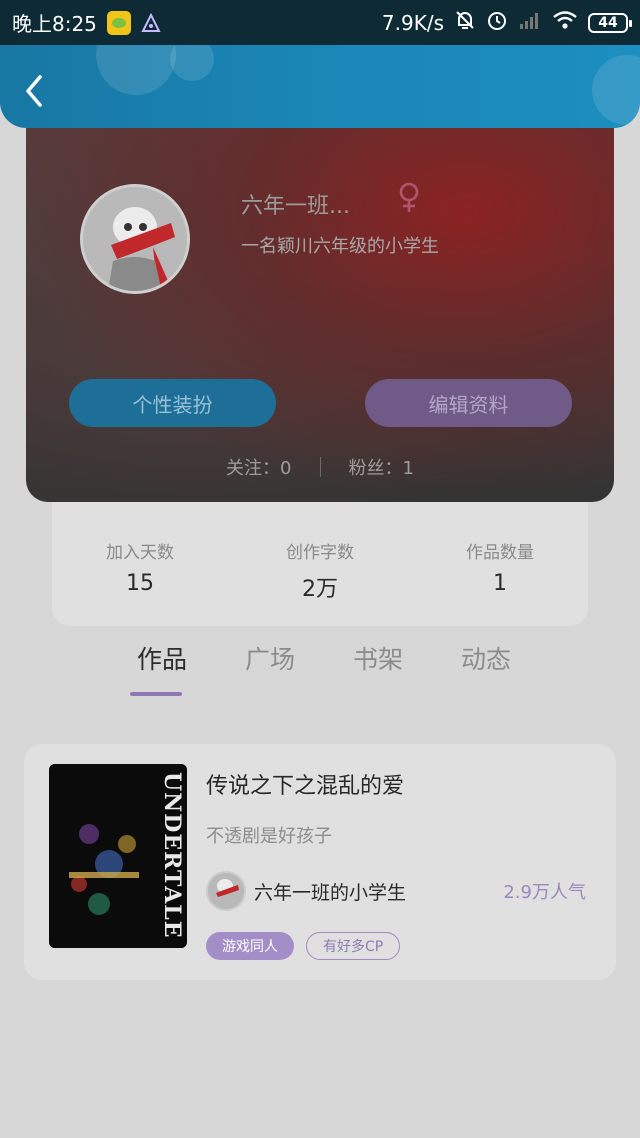 Image resolution: width=640 pixels, height=1138 pixels. I want to click on author-avatar, so click(226, 891).